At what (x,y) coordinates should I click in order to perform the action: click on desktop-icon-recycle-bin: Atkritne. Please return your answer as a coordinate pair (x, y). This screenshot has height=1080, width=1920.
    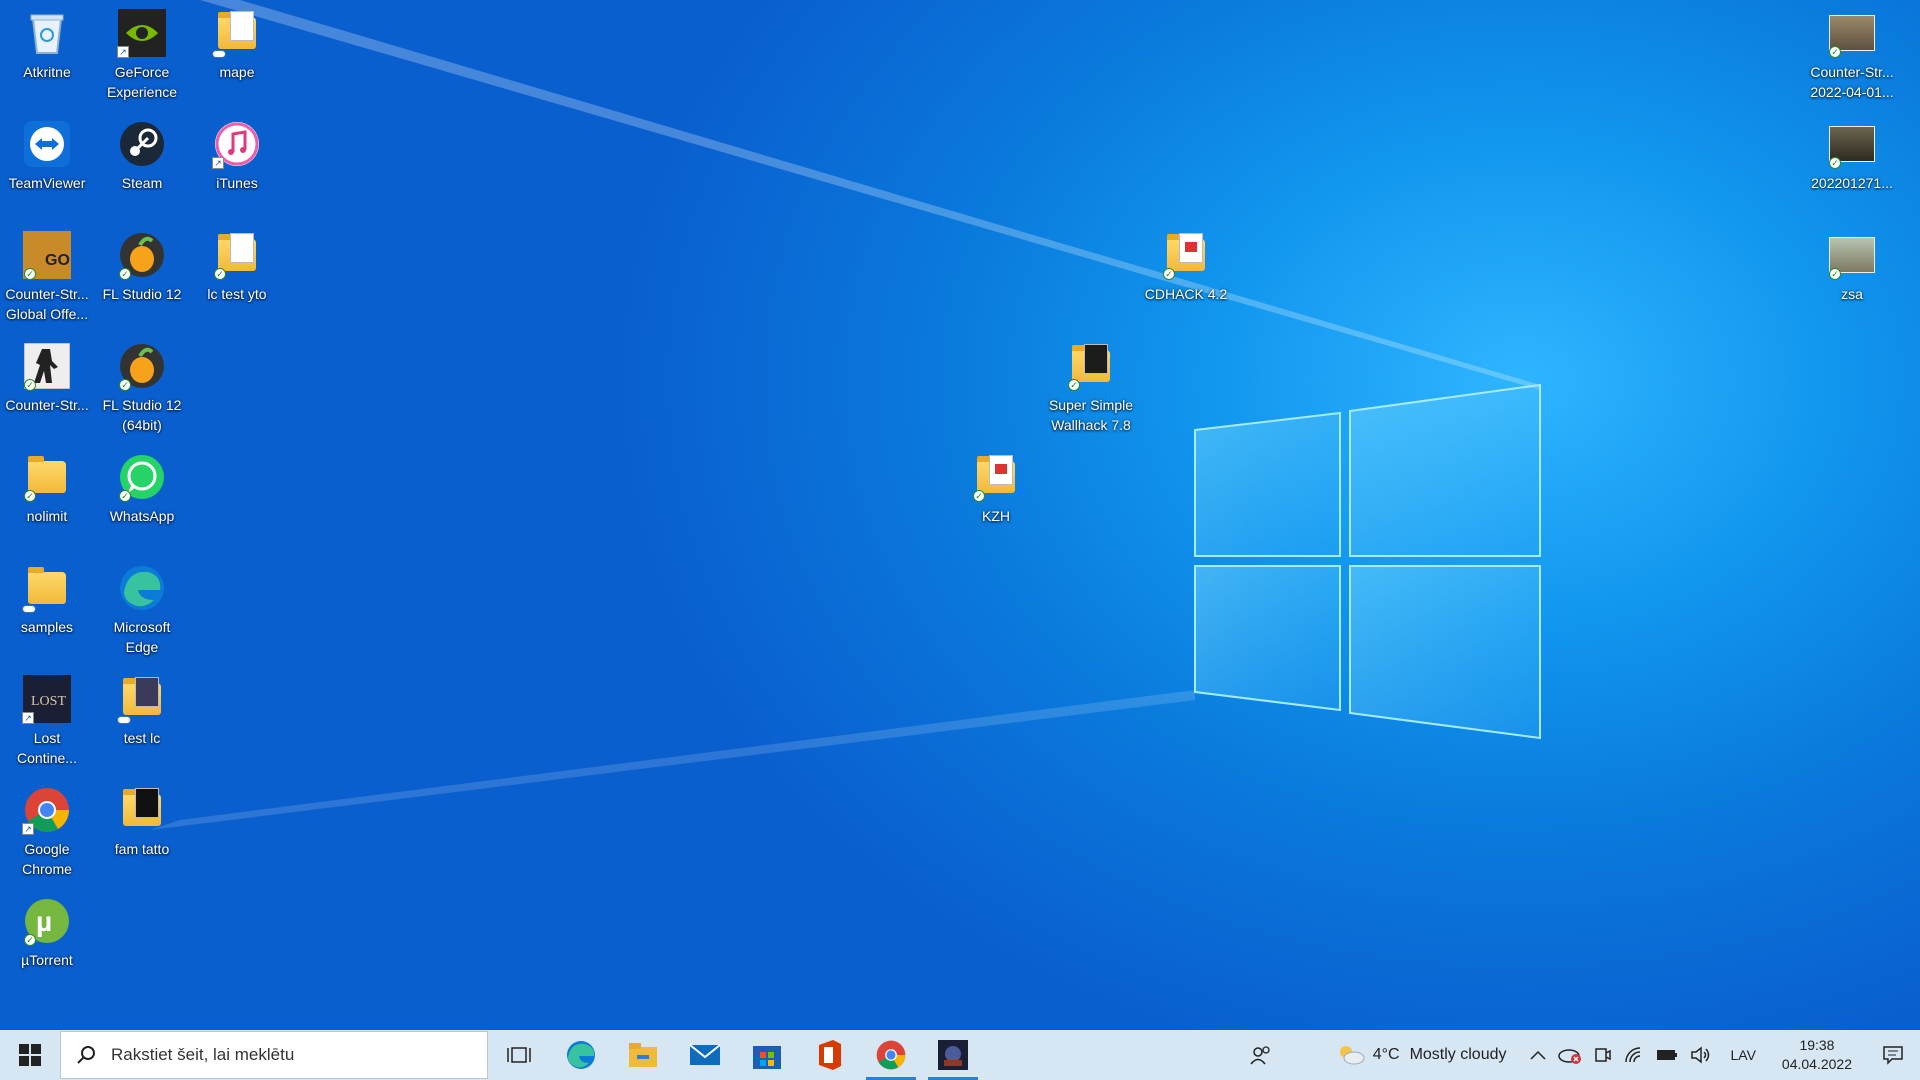
    Looking at the image, I should click on (47, 42).